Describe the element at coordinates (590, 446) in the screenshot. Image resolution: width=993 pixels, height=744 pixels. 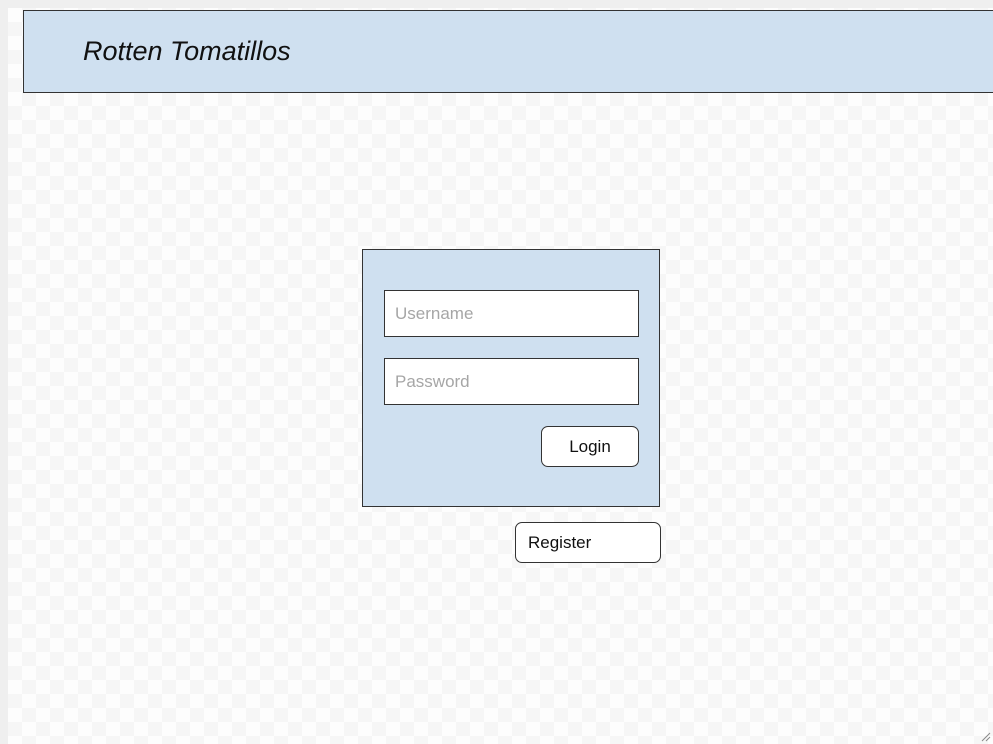
I see `login-button: Login` at that location.